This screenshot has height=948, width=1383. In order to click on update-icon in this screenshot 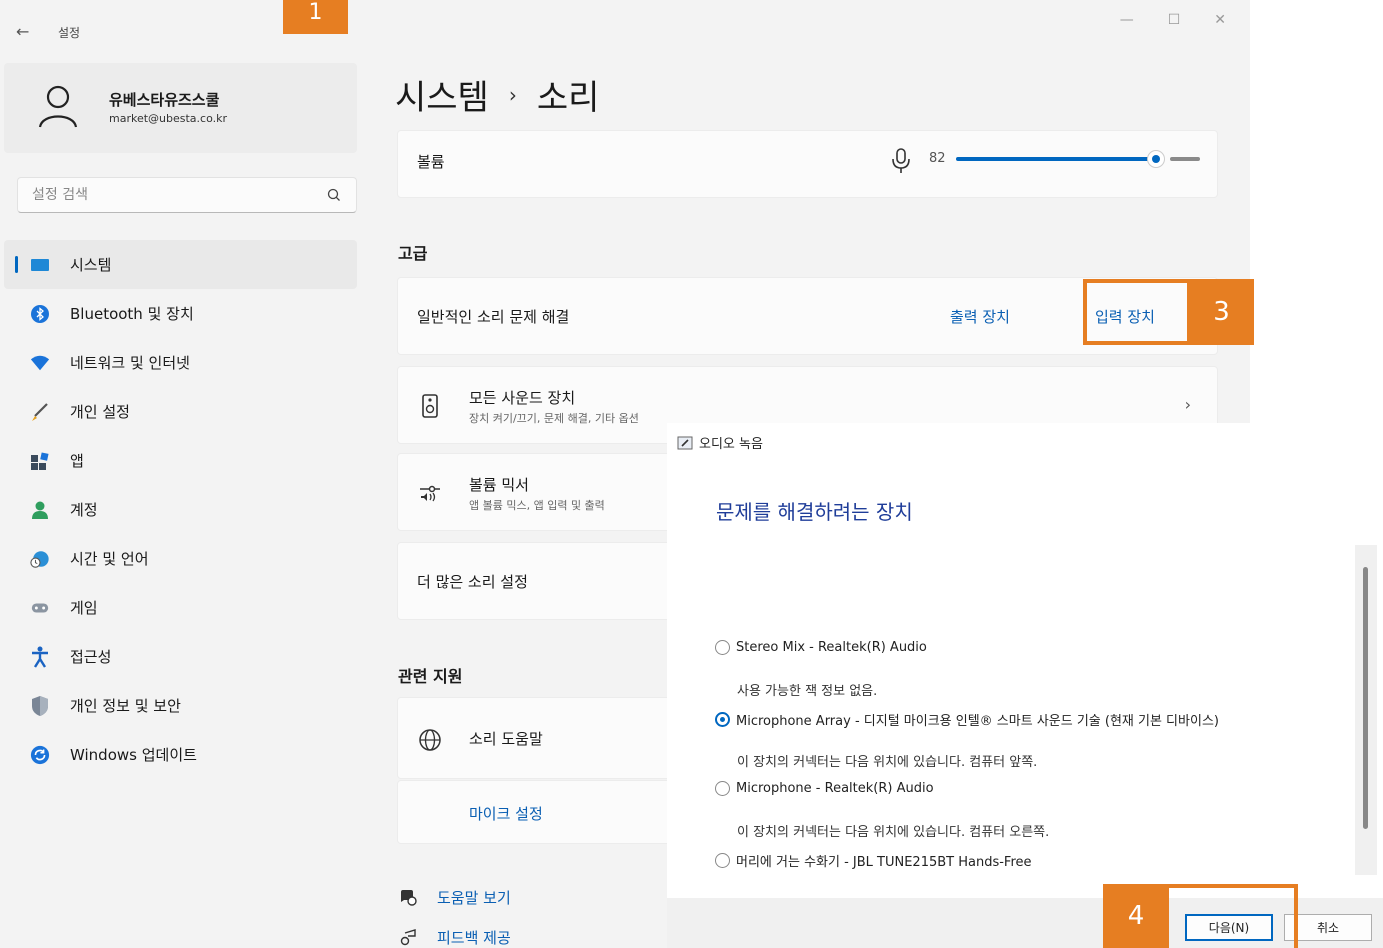, I will do `click(40, 755)`.